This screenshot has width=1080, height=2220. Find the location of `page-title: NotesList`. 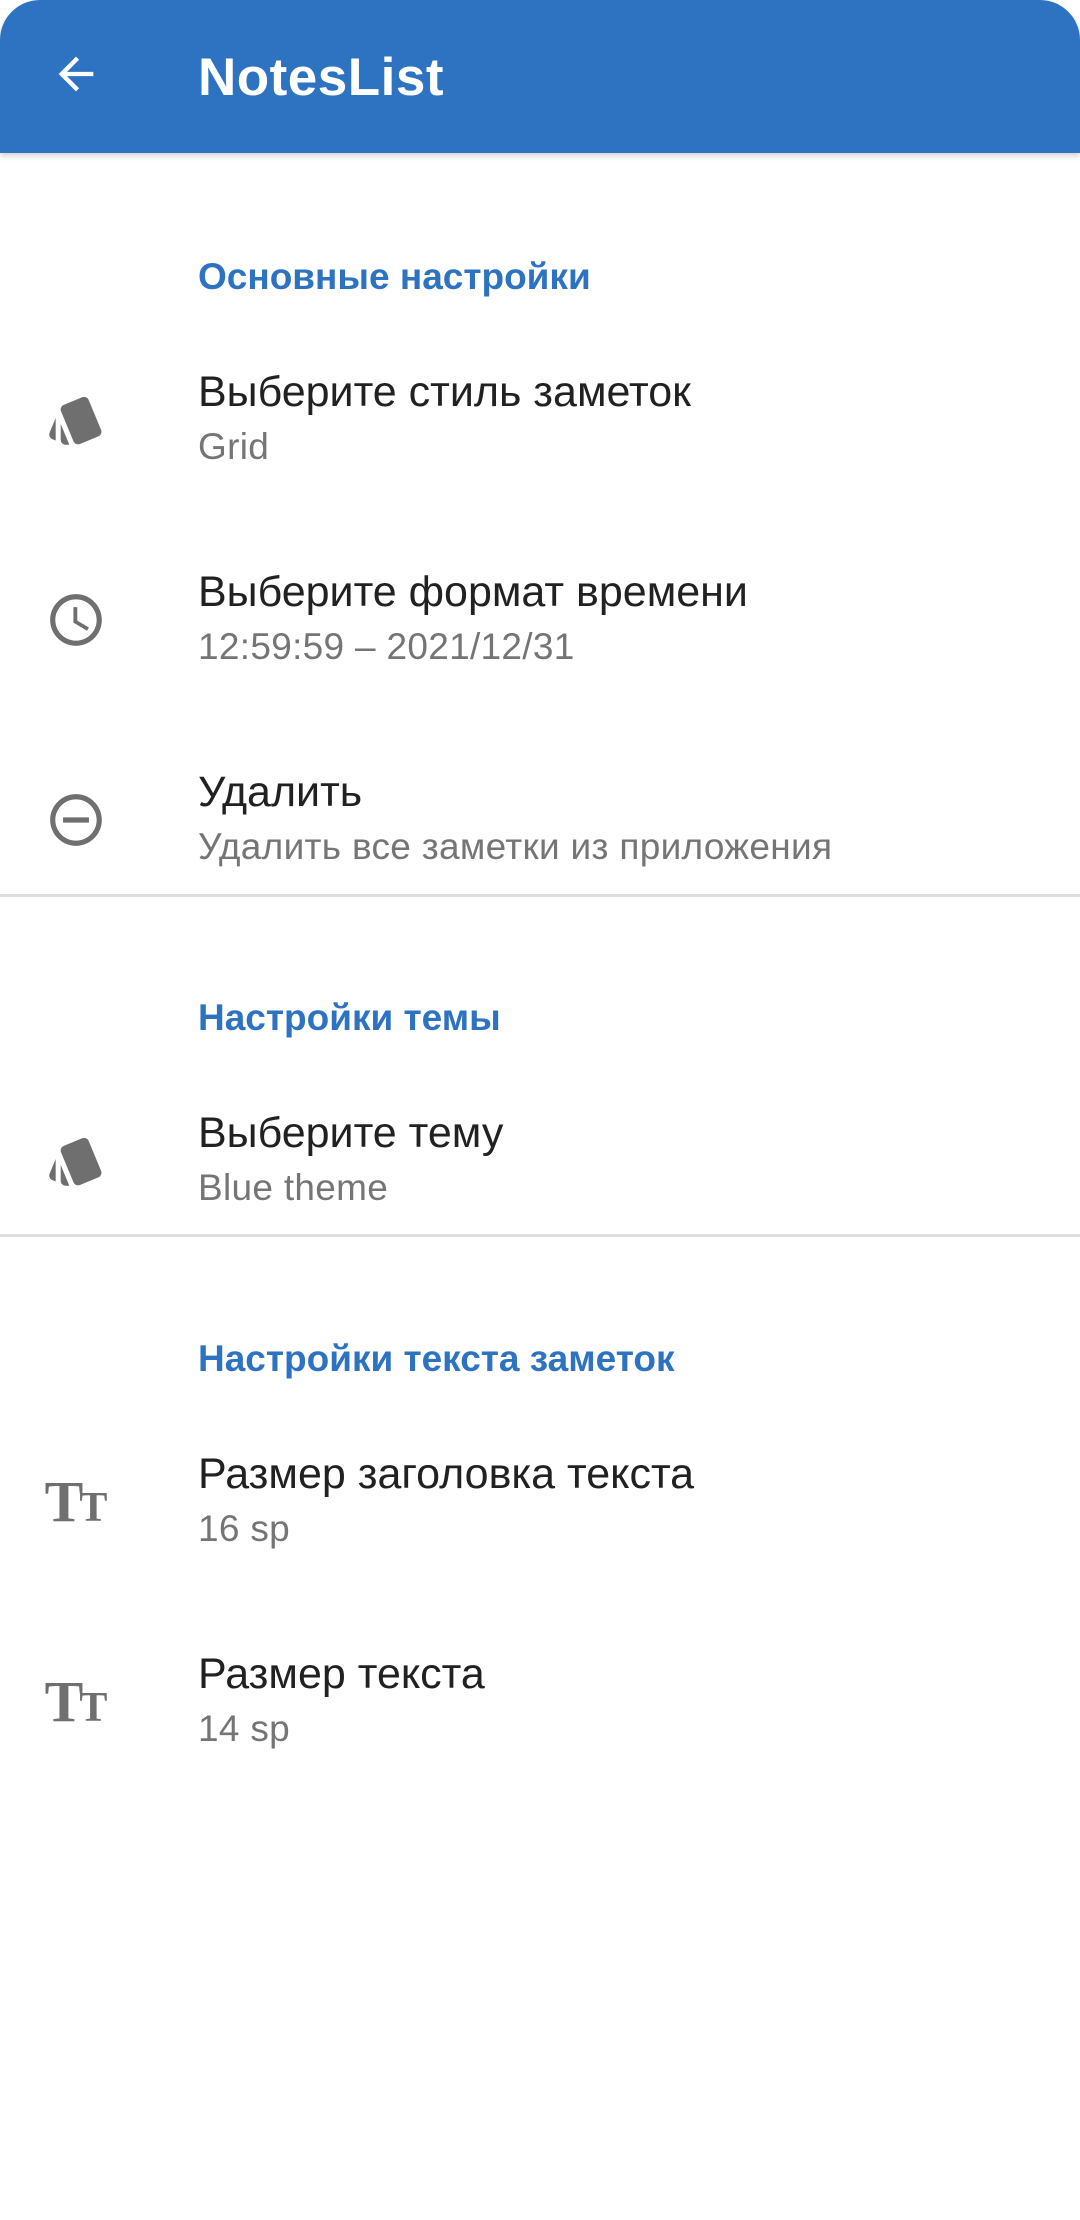

page-title: NotesList is located at coordinates (321, 77).